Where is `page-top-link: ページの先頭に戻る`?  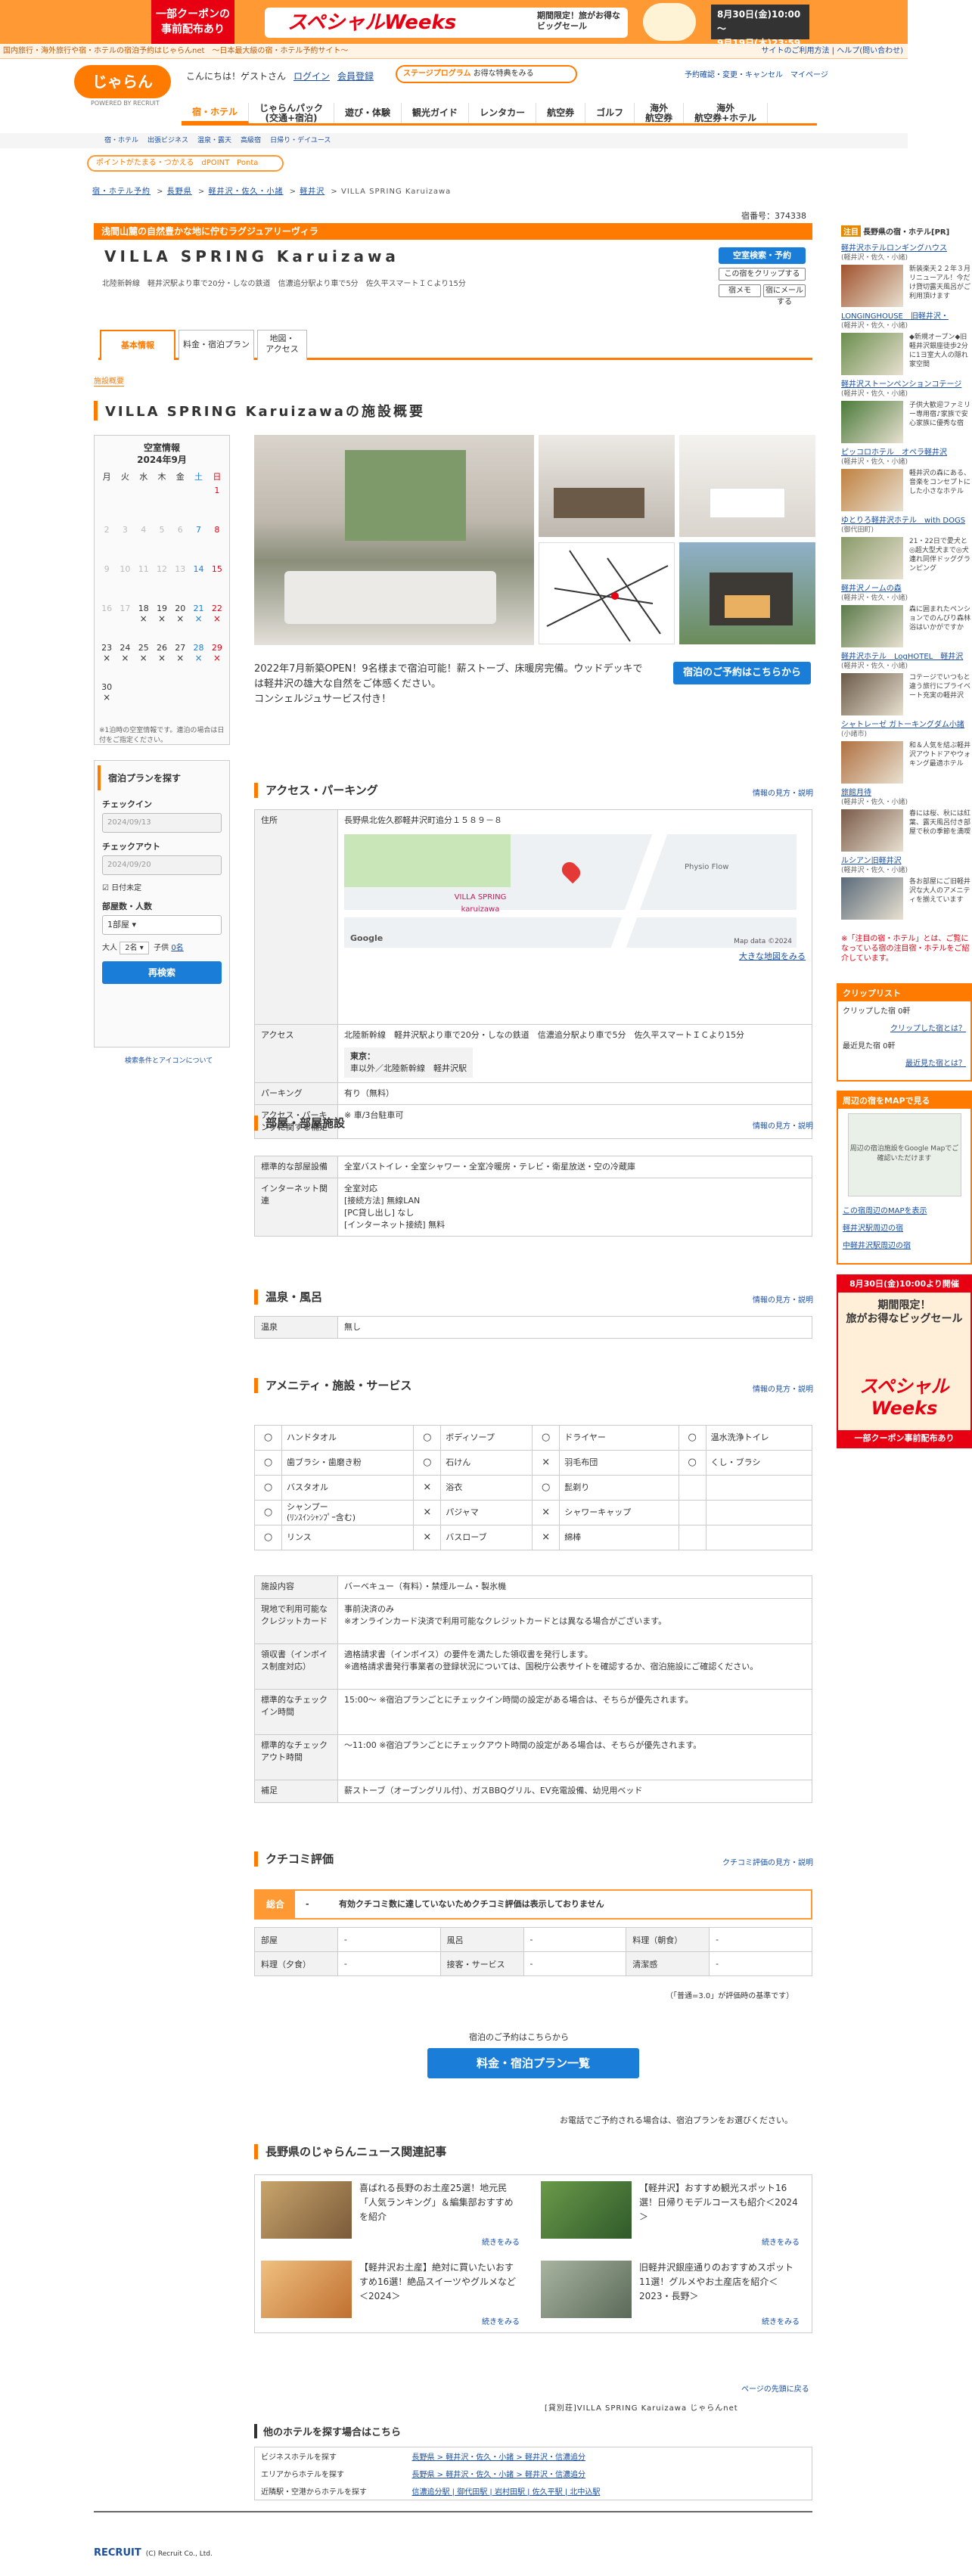
page-top-link: ページの先頭に戻る is located at coordinates (775, 2388).